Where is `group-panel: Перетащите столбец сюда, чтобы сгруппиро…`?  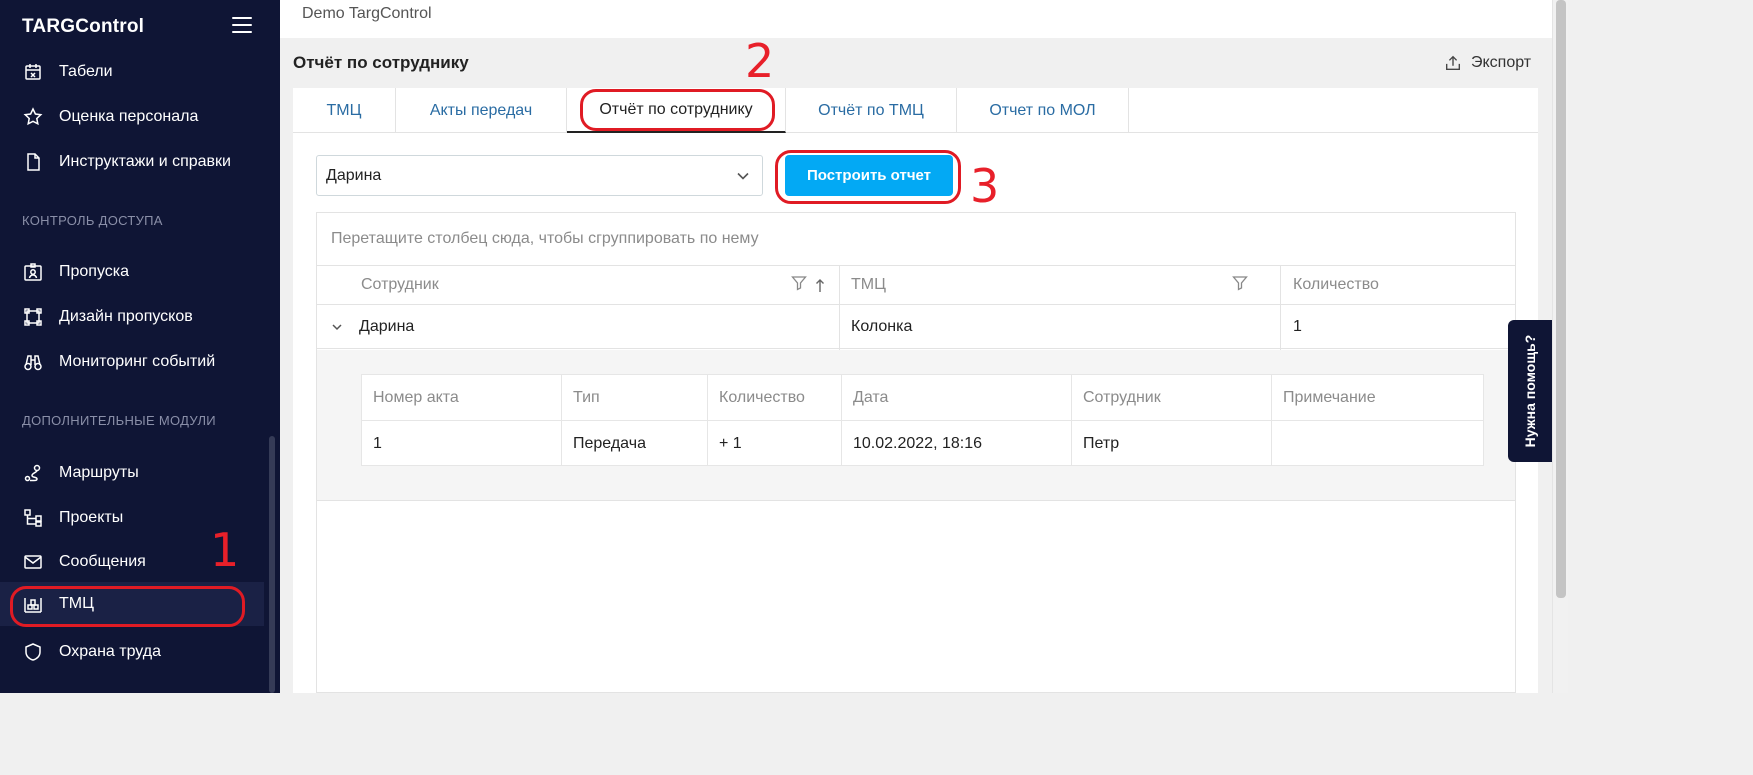 group-panel: Перетащите столбец сюда, чтобы сгруппиро… is located at coordinates (916, 239).